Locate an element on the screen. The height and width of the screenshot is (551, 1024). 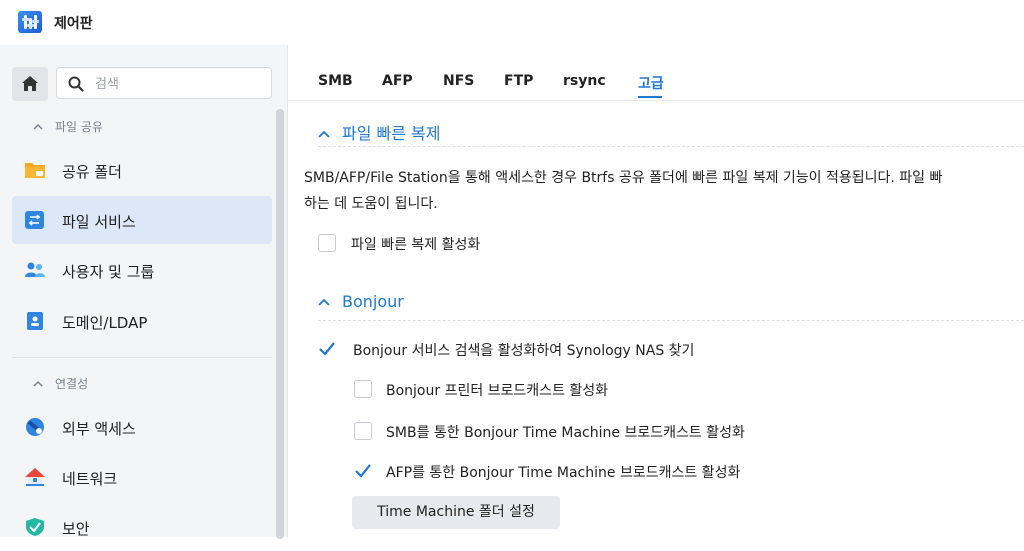
search-icon is located at coordinates (76, 84).